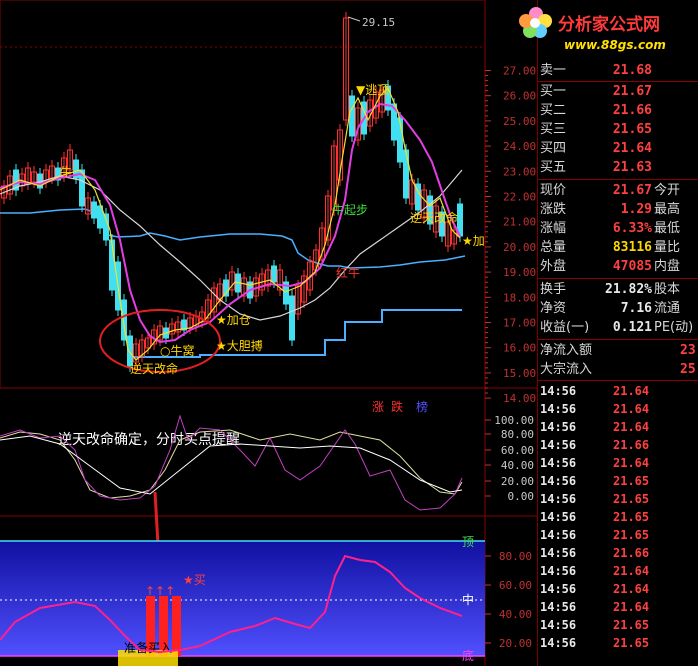 The height and width of the screenshot is (666, 698). I want to click on bottom-axis: 80.00 60.00 40.00 20.00, so click(508, 600).